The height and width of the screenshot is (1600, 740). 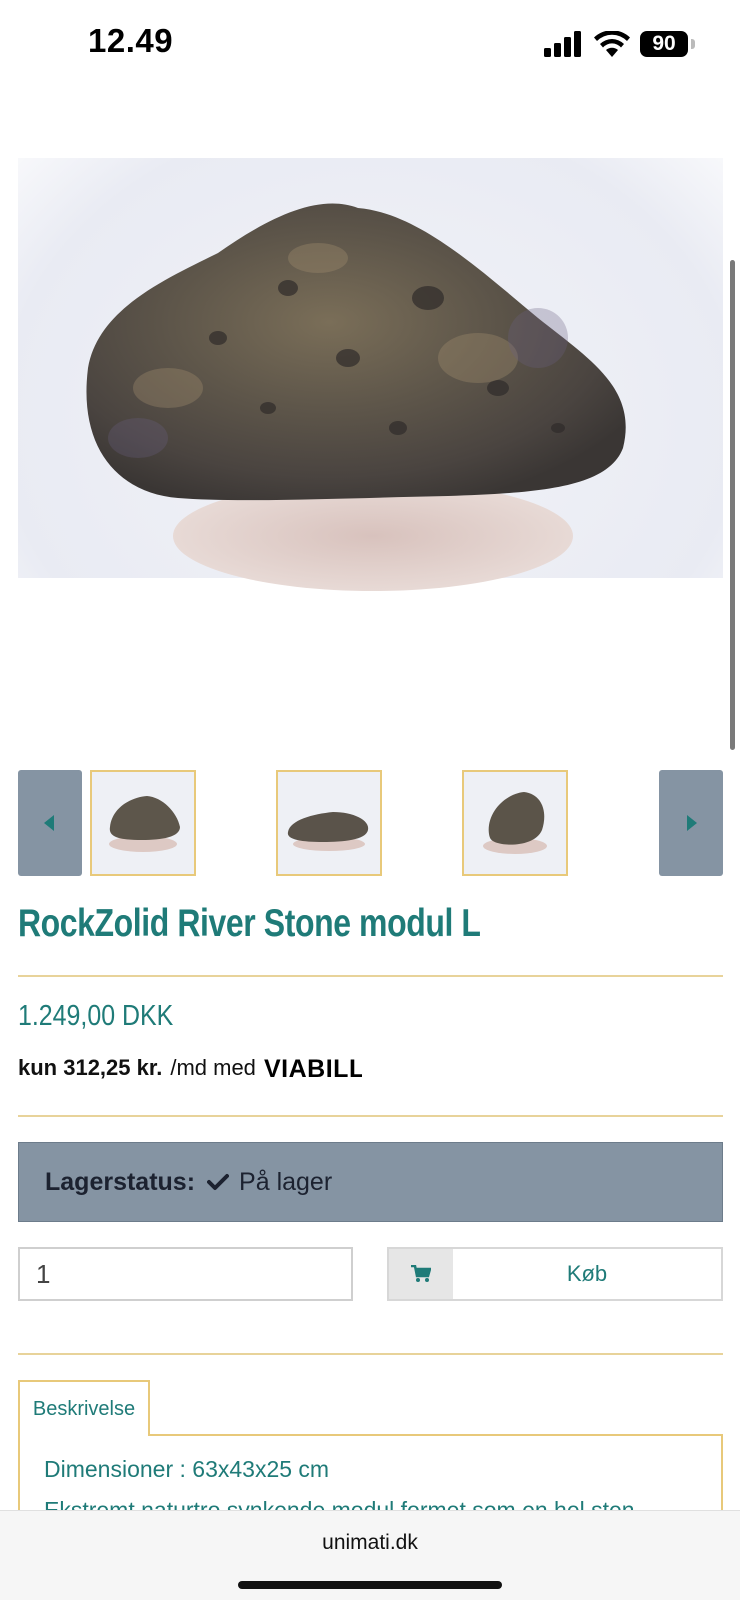 I want to click on carousel-next-button, so click(x=691, y=823).